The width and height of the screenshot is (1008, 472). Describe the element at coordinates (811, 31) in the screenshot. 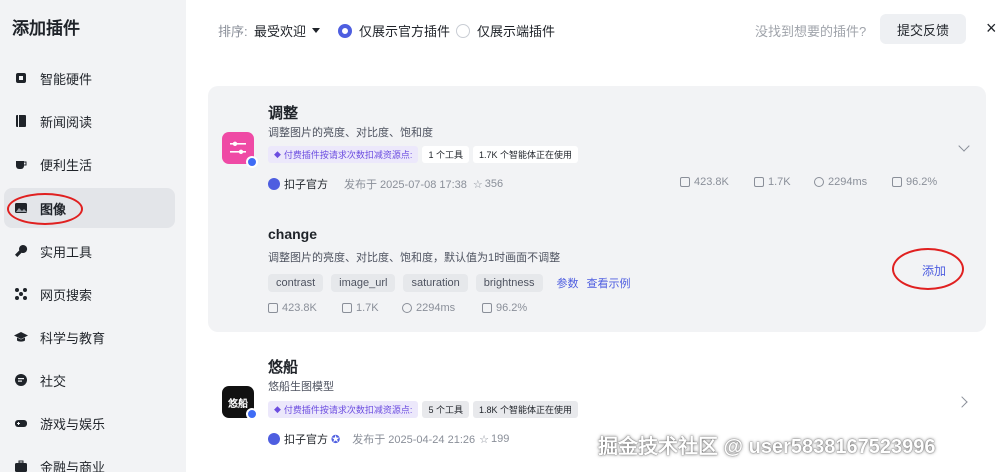

I see `hint-text: 没找到想要的插件?` at that location.